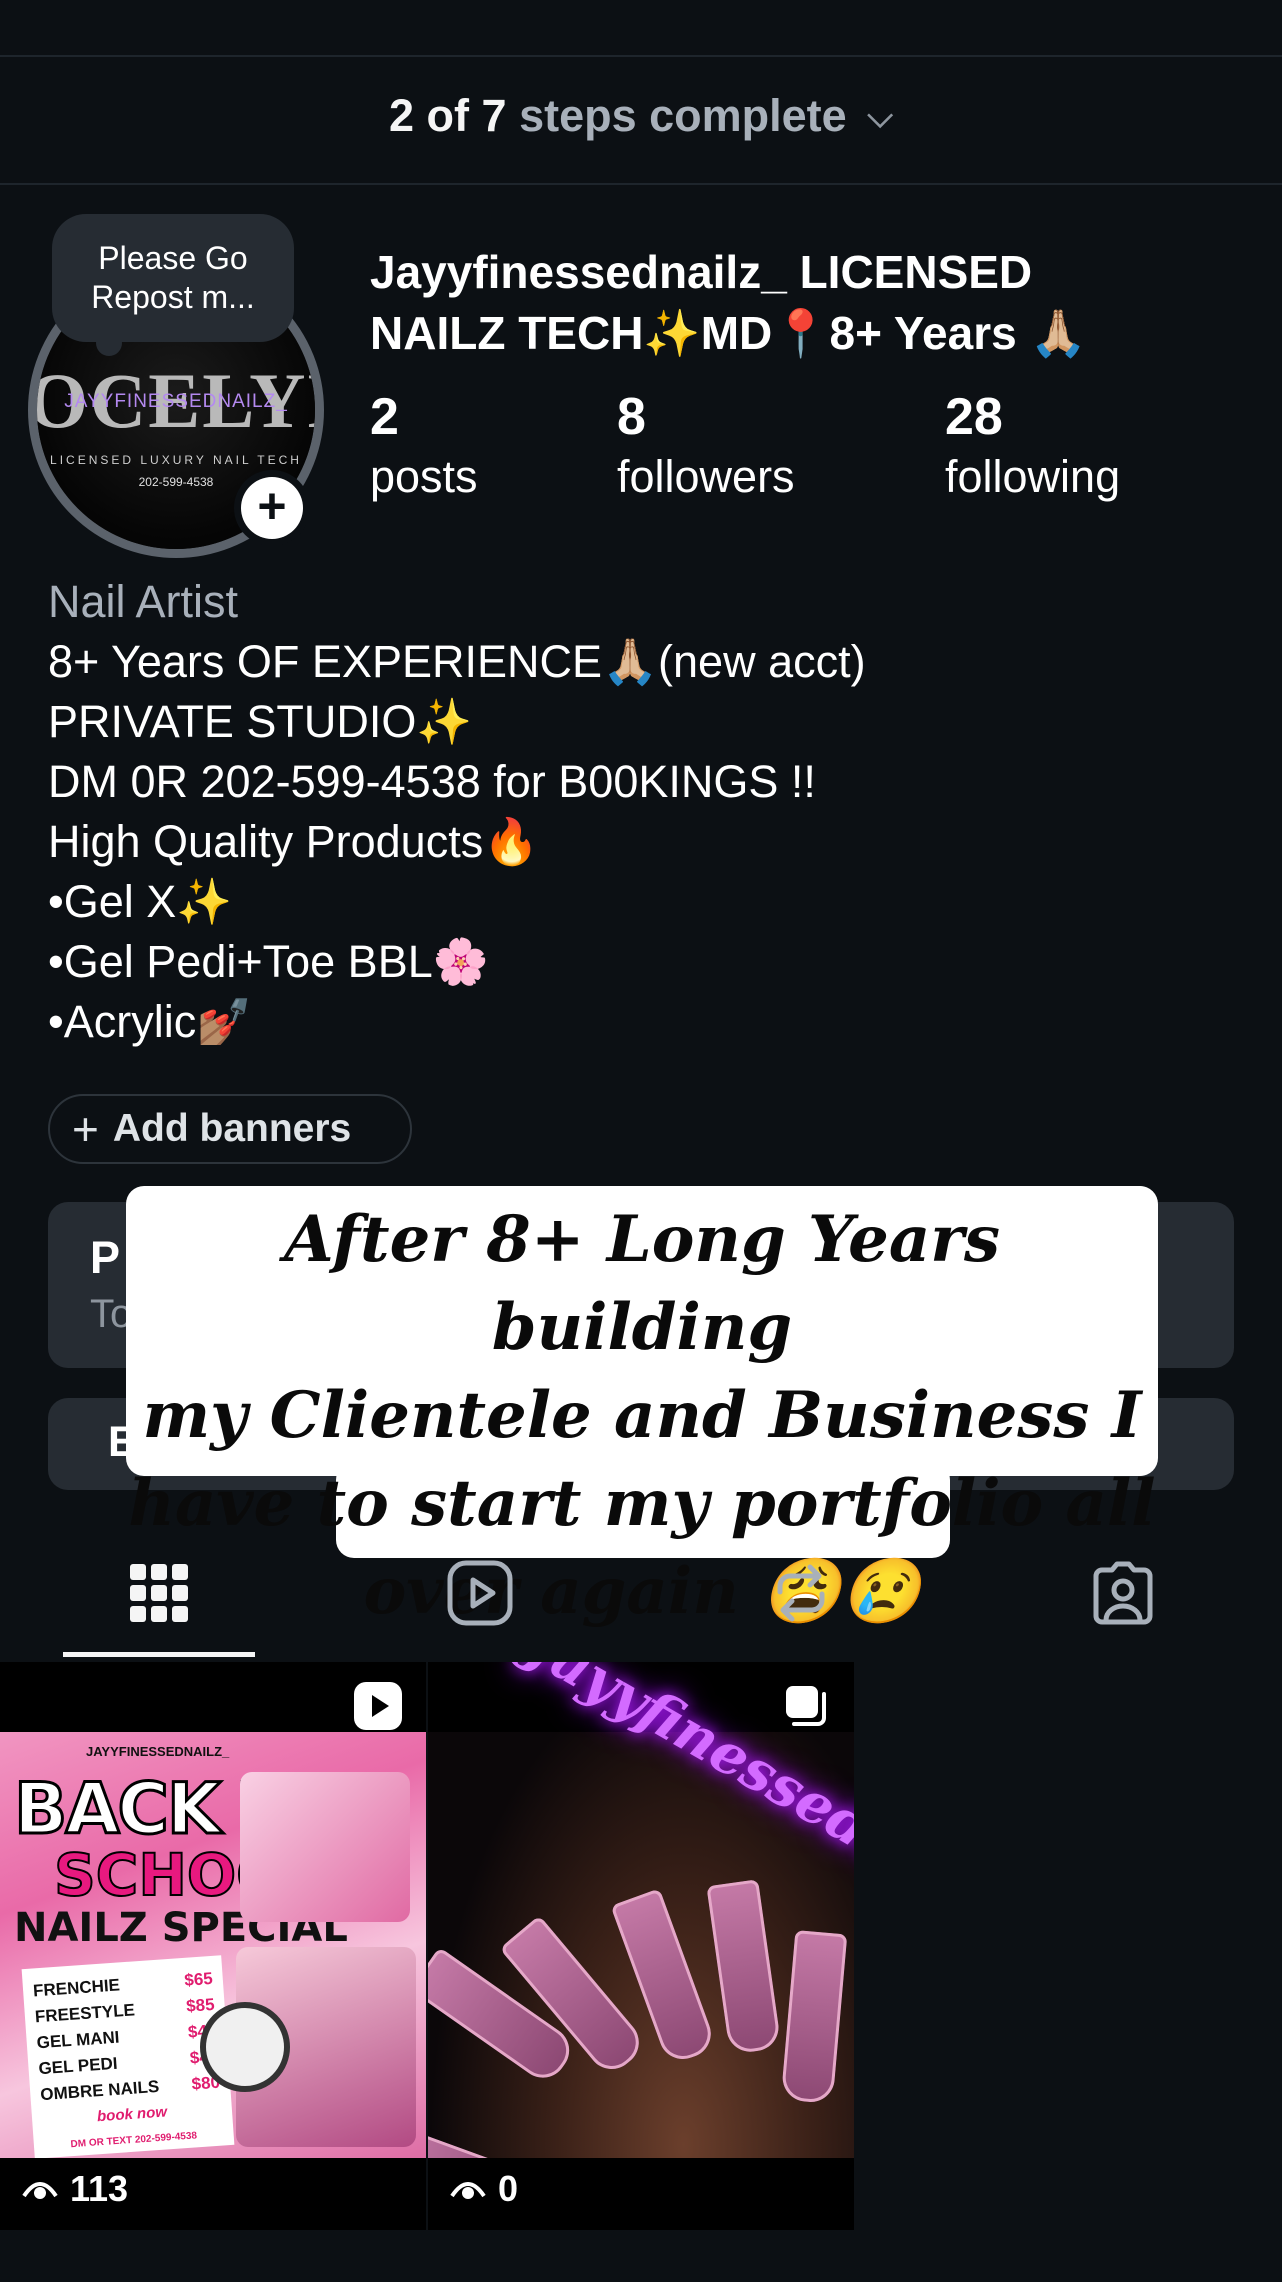  I want to click on caption-line: my Clientele and Business I, so click(642, 1415).